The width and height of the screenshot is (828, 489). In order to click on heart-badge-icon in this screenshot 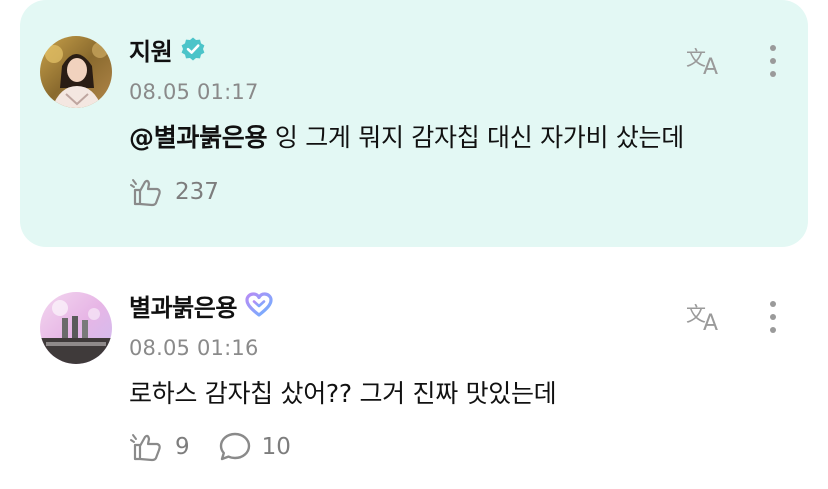, I will do `click(259, 305)`.